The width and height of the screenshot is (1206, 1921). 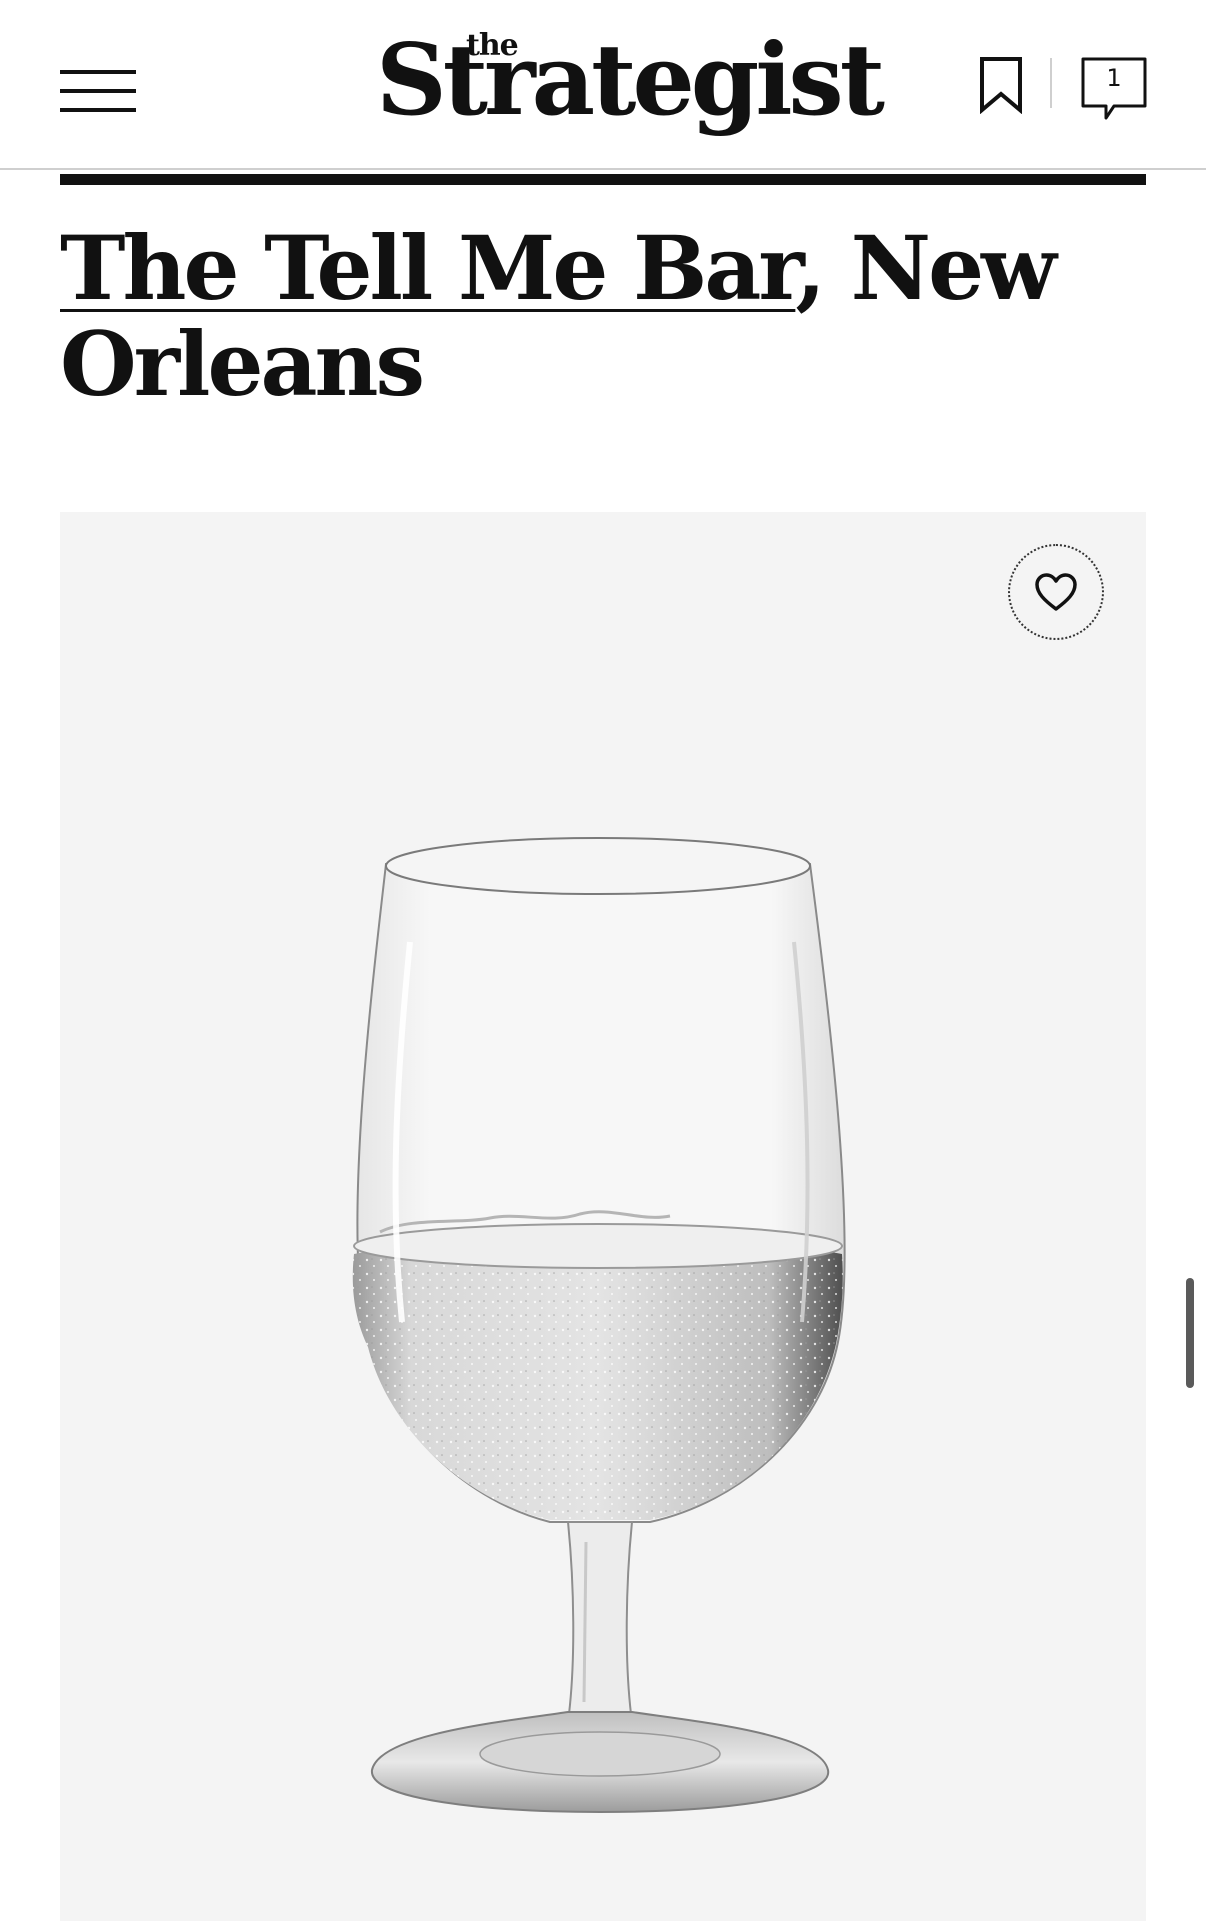 What do you see at coordinates (429, 268) in the screenshot?
I see `headline-link: The Tell Me Bar` at bounding box center [429, 268].